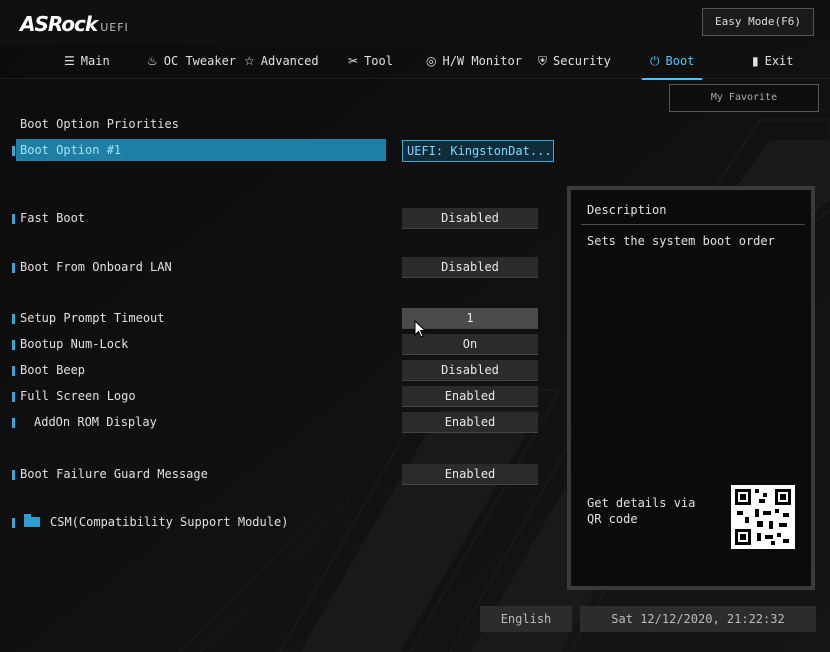  I want to click on boot-from-lan-value: Disabled, so click(470, 267).